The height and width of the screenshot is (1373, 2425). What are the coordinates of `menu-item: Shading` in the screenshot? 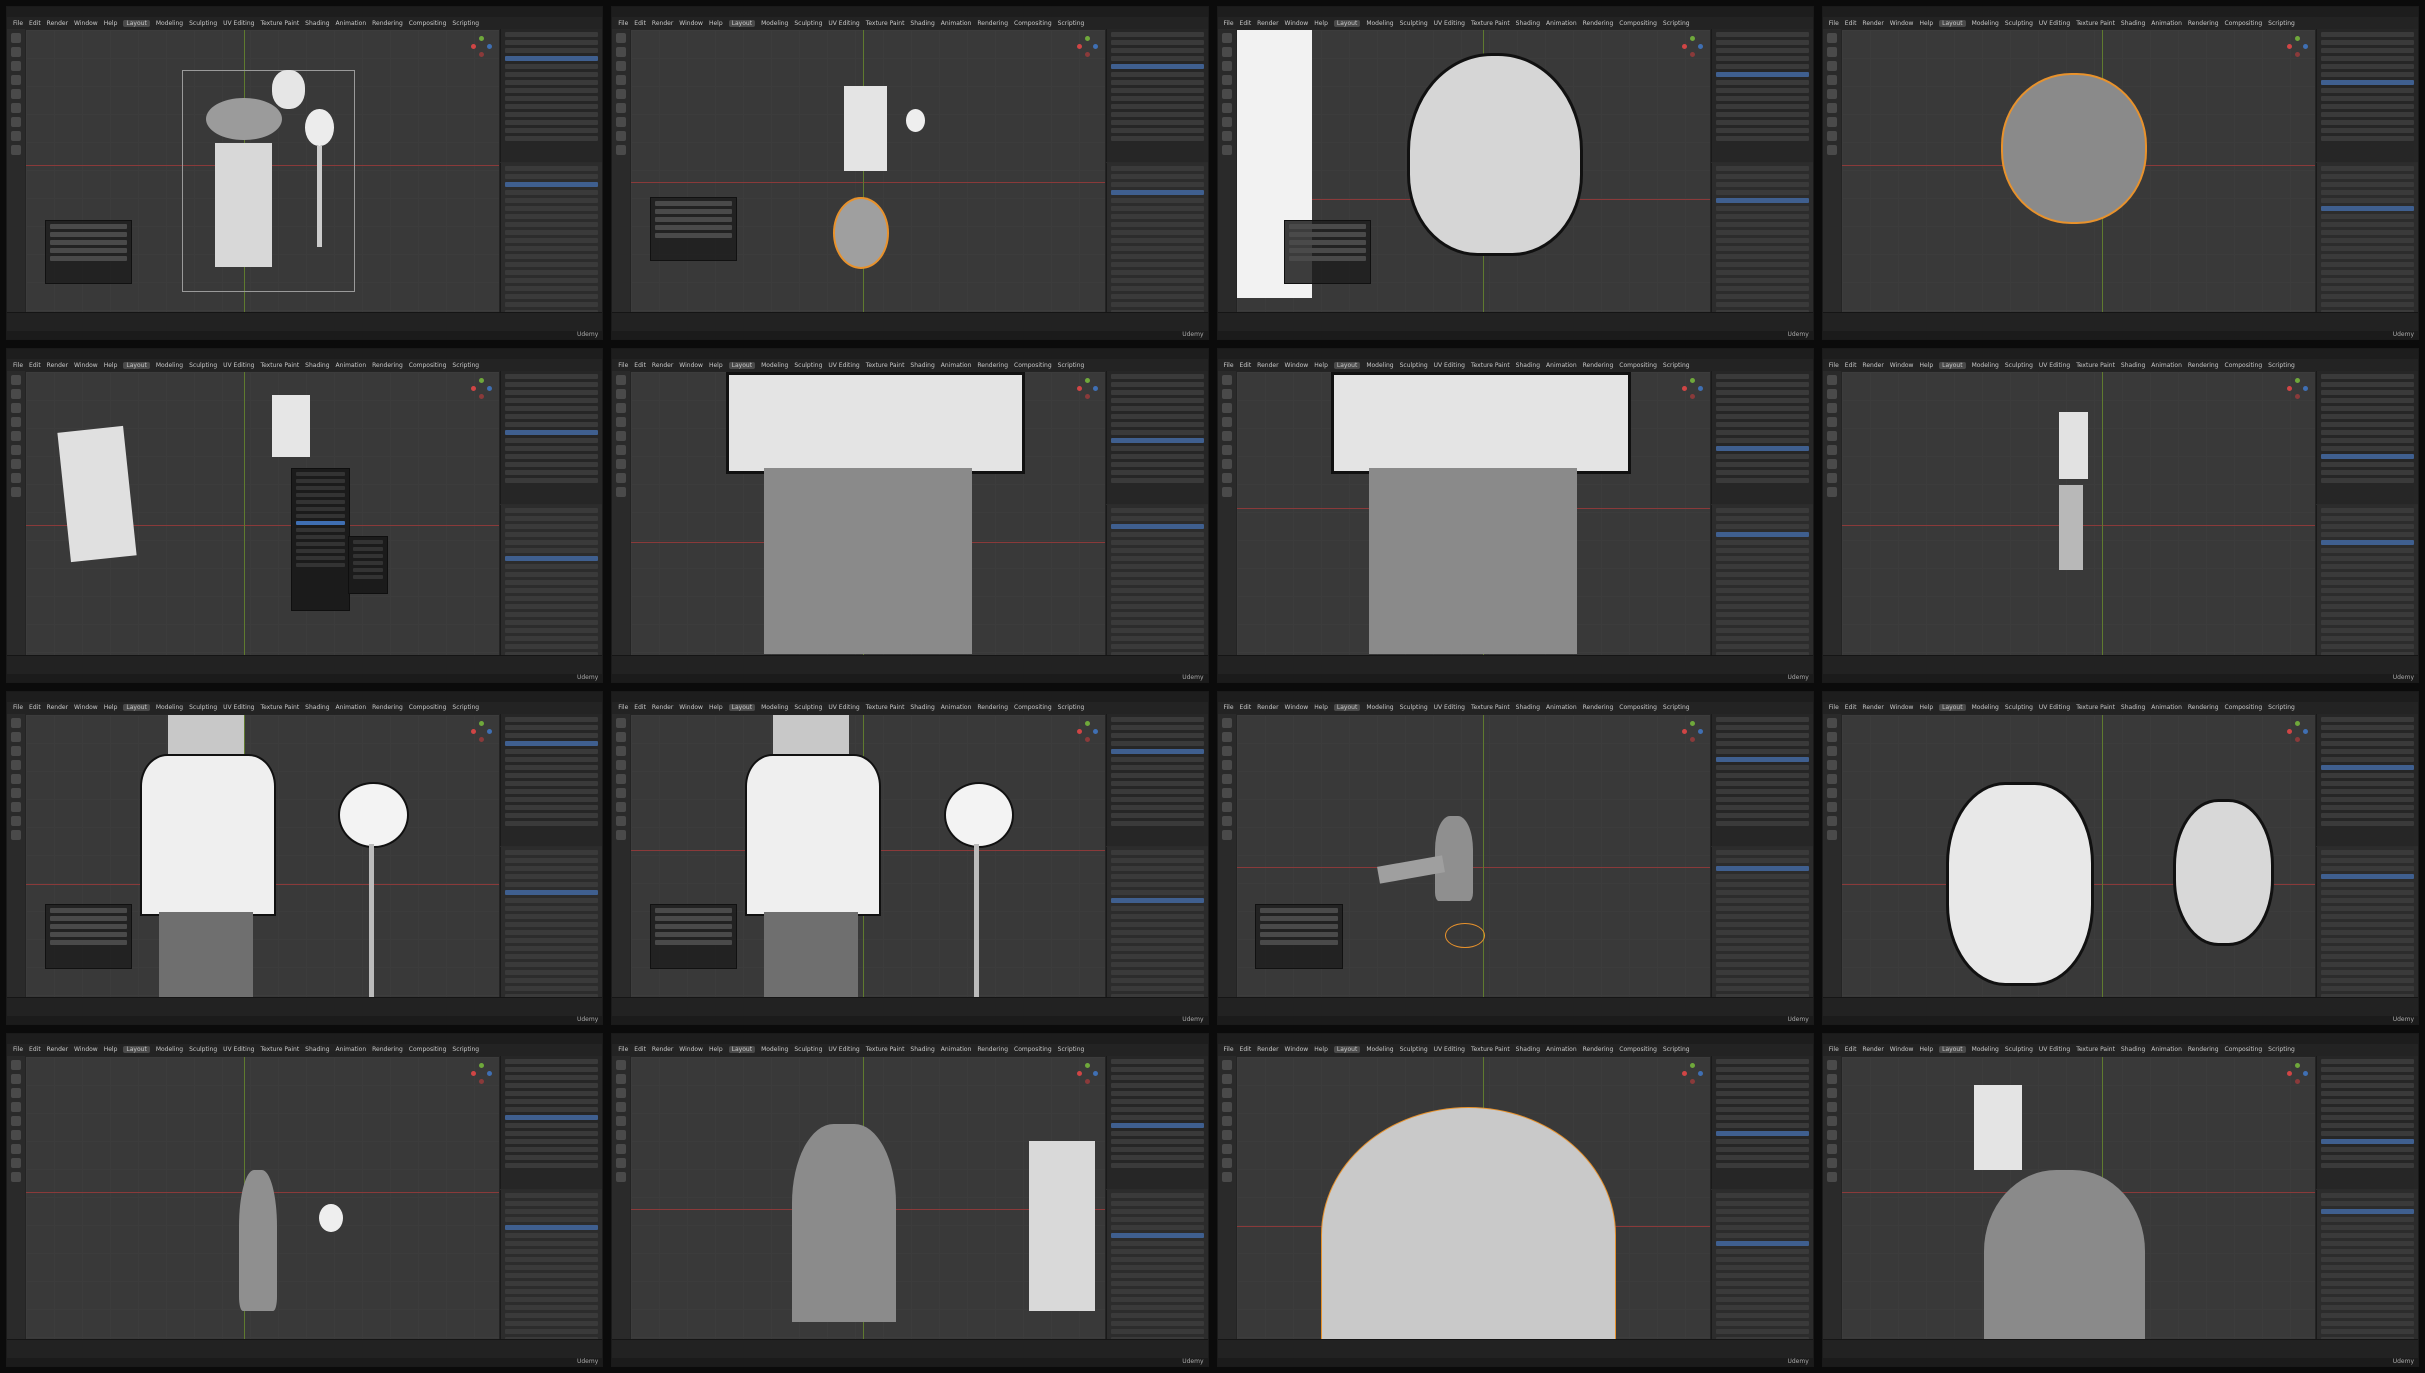 It's located at (2133, 1049).